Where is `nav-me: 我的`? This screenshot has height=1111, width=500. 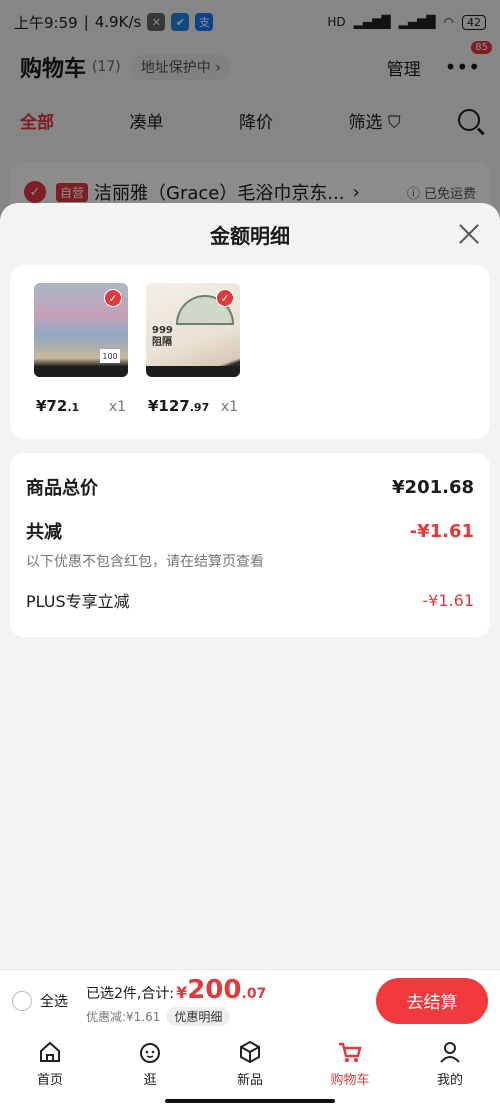
nav-me: 我的 is located at coordinates (450, 1075).